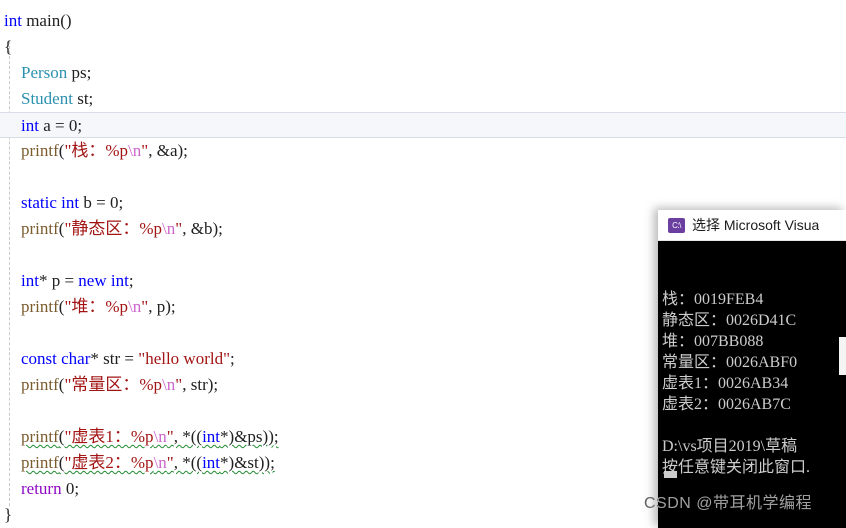  What do you see at coordinates (39, 358) in the screenshot?
I see `code-token: const` at bounding box center [39, 358].